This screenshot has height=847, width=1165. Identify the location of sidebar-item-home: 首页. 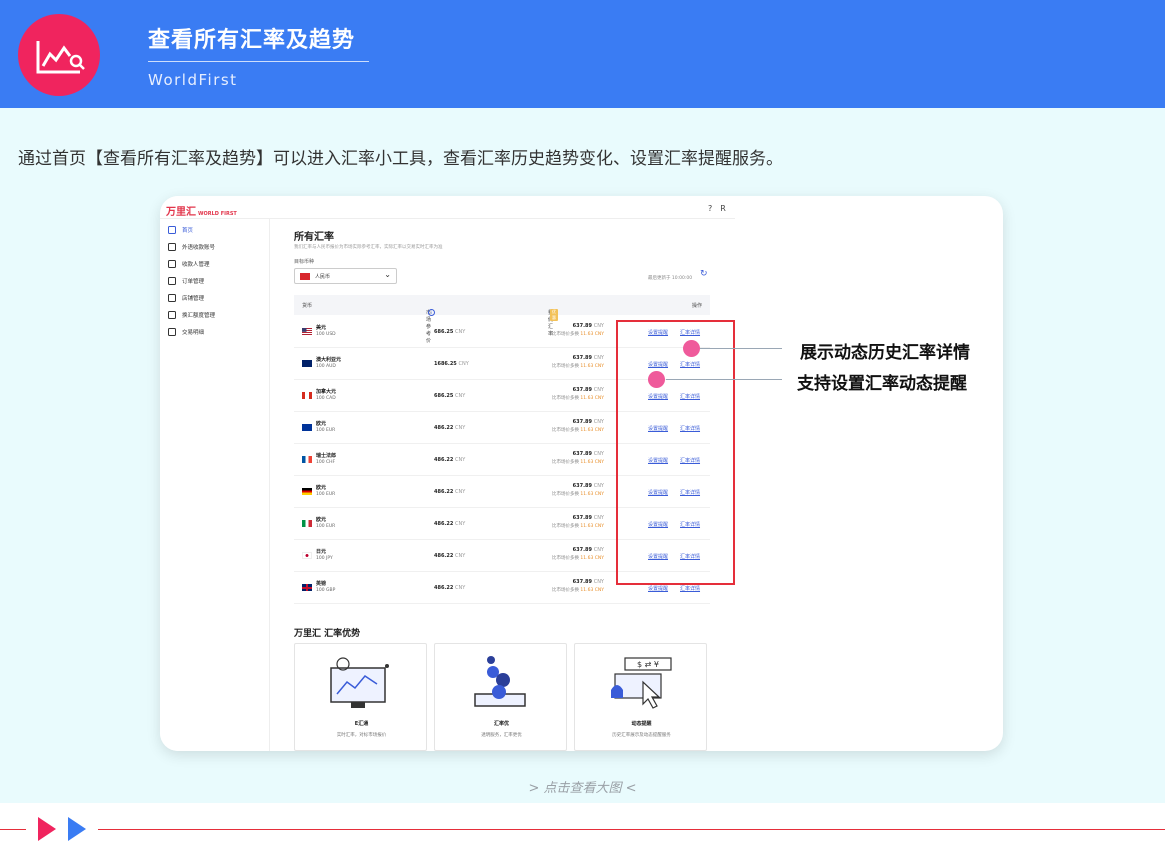
(180, 230).